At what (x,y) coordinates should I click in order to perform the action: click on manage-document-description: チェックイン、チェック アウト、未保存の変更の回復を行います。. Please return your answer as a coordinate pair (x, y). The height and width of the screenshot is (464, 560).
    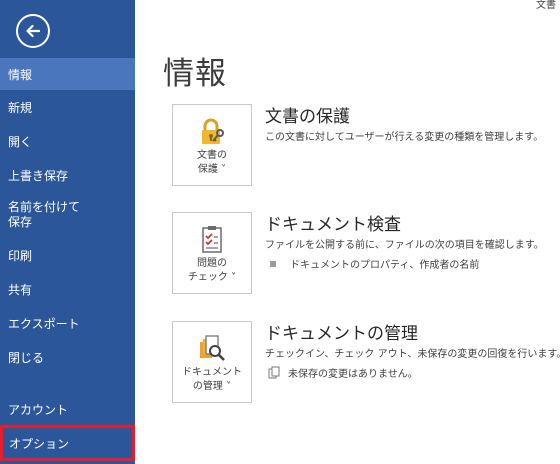
    Looking at the image, I should click on (412, 354).